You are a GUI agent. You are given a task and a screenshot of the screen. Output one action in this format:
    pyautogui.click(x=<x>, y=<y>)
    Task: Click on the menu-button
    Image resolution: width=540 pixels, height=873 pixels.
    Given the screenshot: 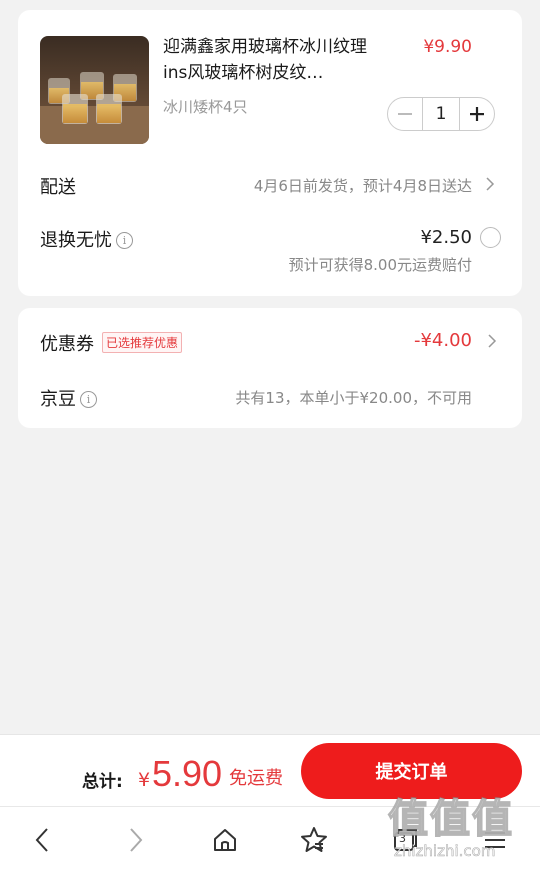 What is the action you would take?
    pyautogui.click(x=495, y=840)
    